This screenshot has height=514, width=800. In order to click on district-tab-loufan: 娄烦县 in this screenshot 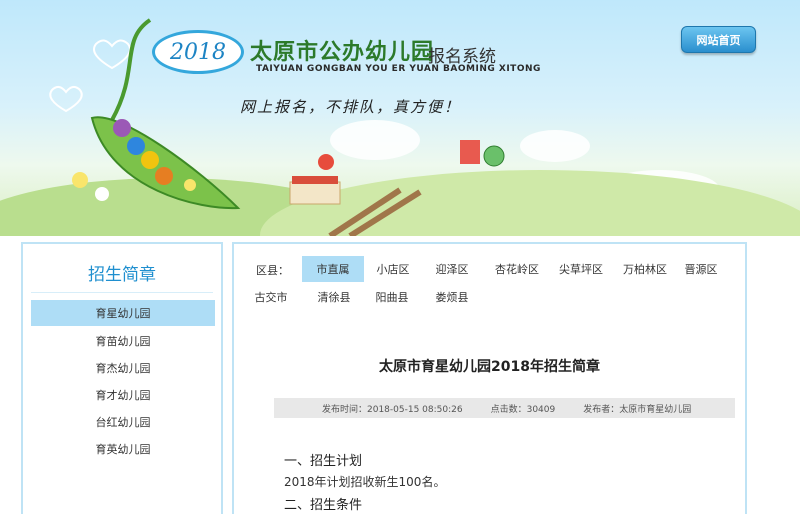, I will do `click(452, 297)`.